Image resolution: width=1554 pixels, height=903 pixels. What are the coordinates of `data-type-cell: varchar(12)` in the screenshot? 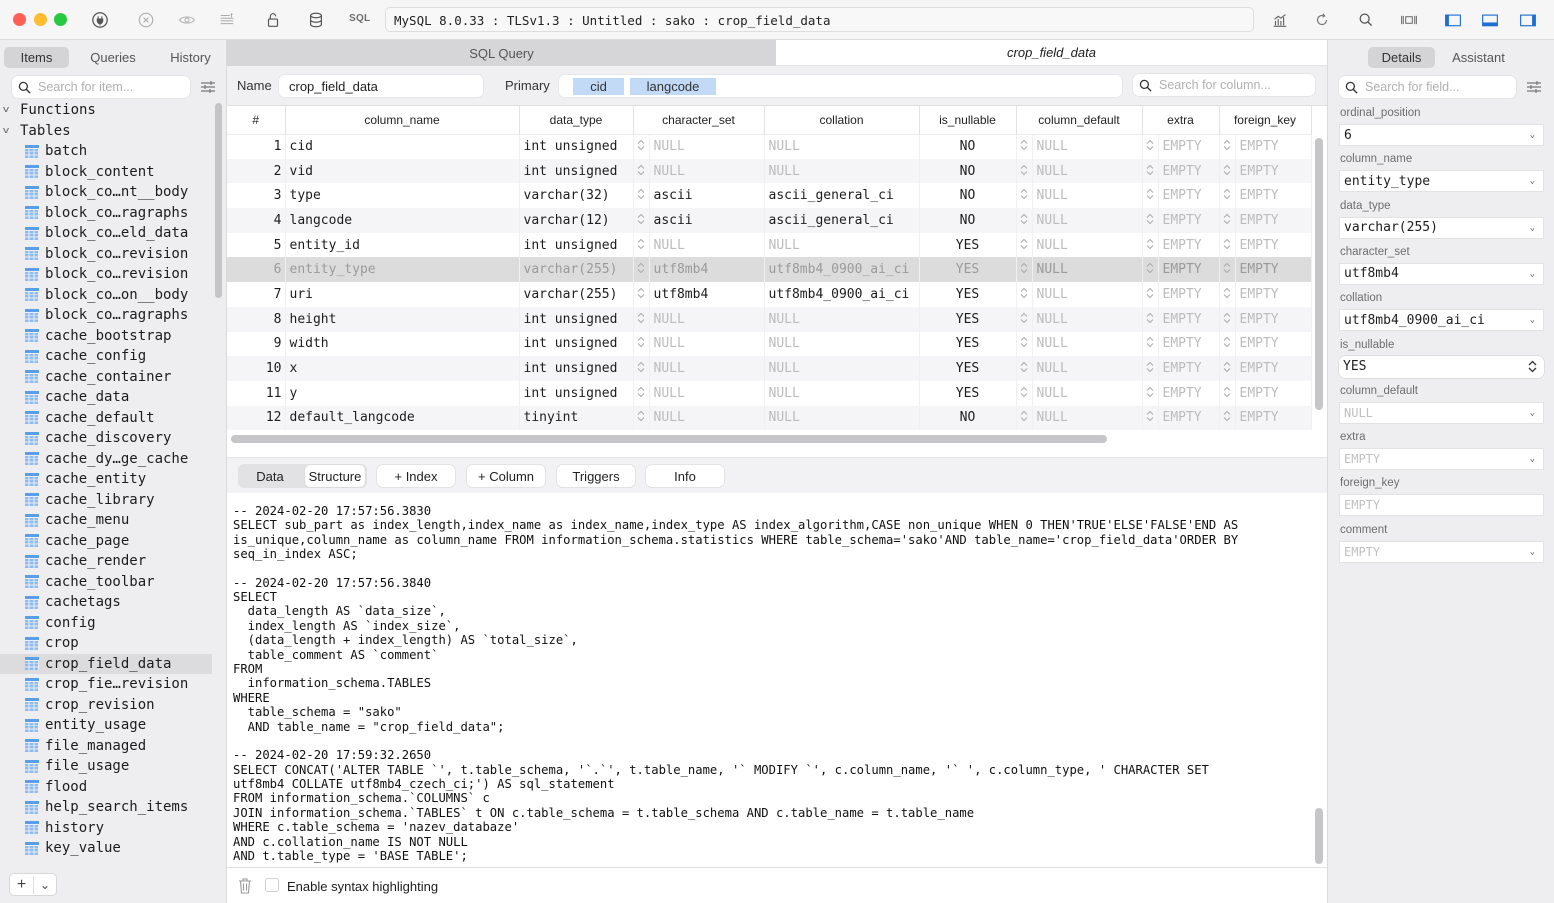 It's located at (576, 220).